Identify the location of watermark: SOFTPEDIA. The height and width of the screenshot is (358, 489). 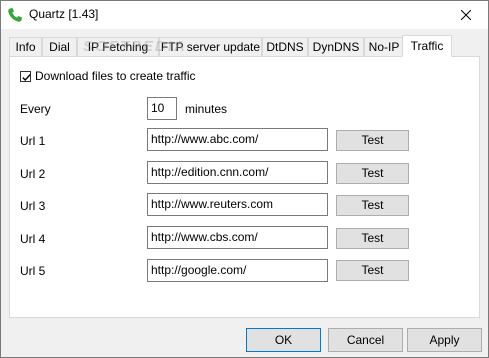
(135, 46).